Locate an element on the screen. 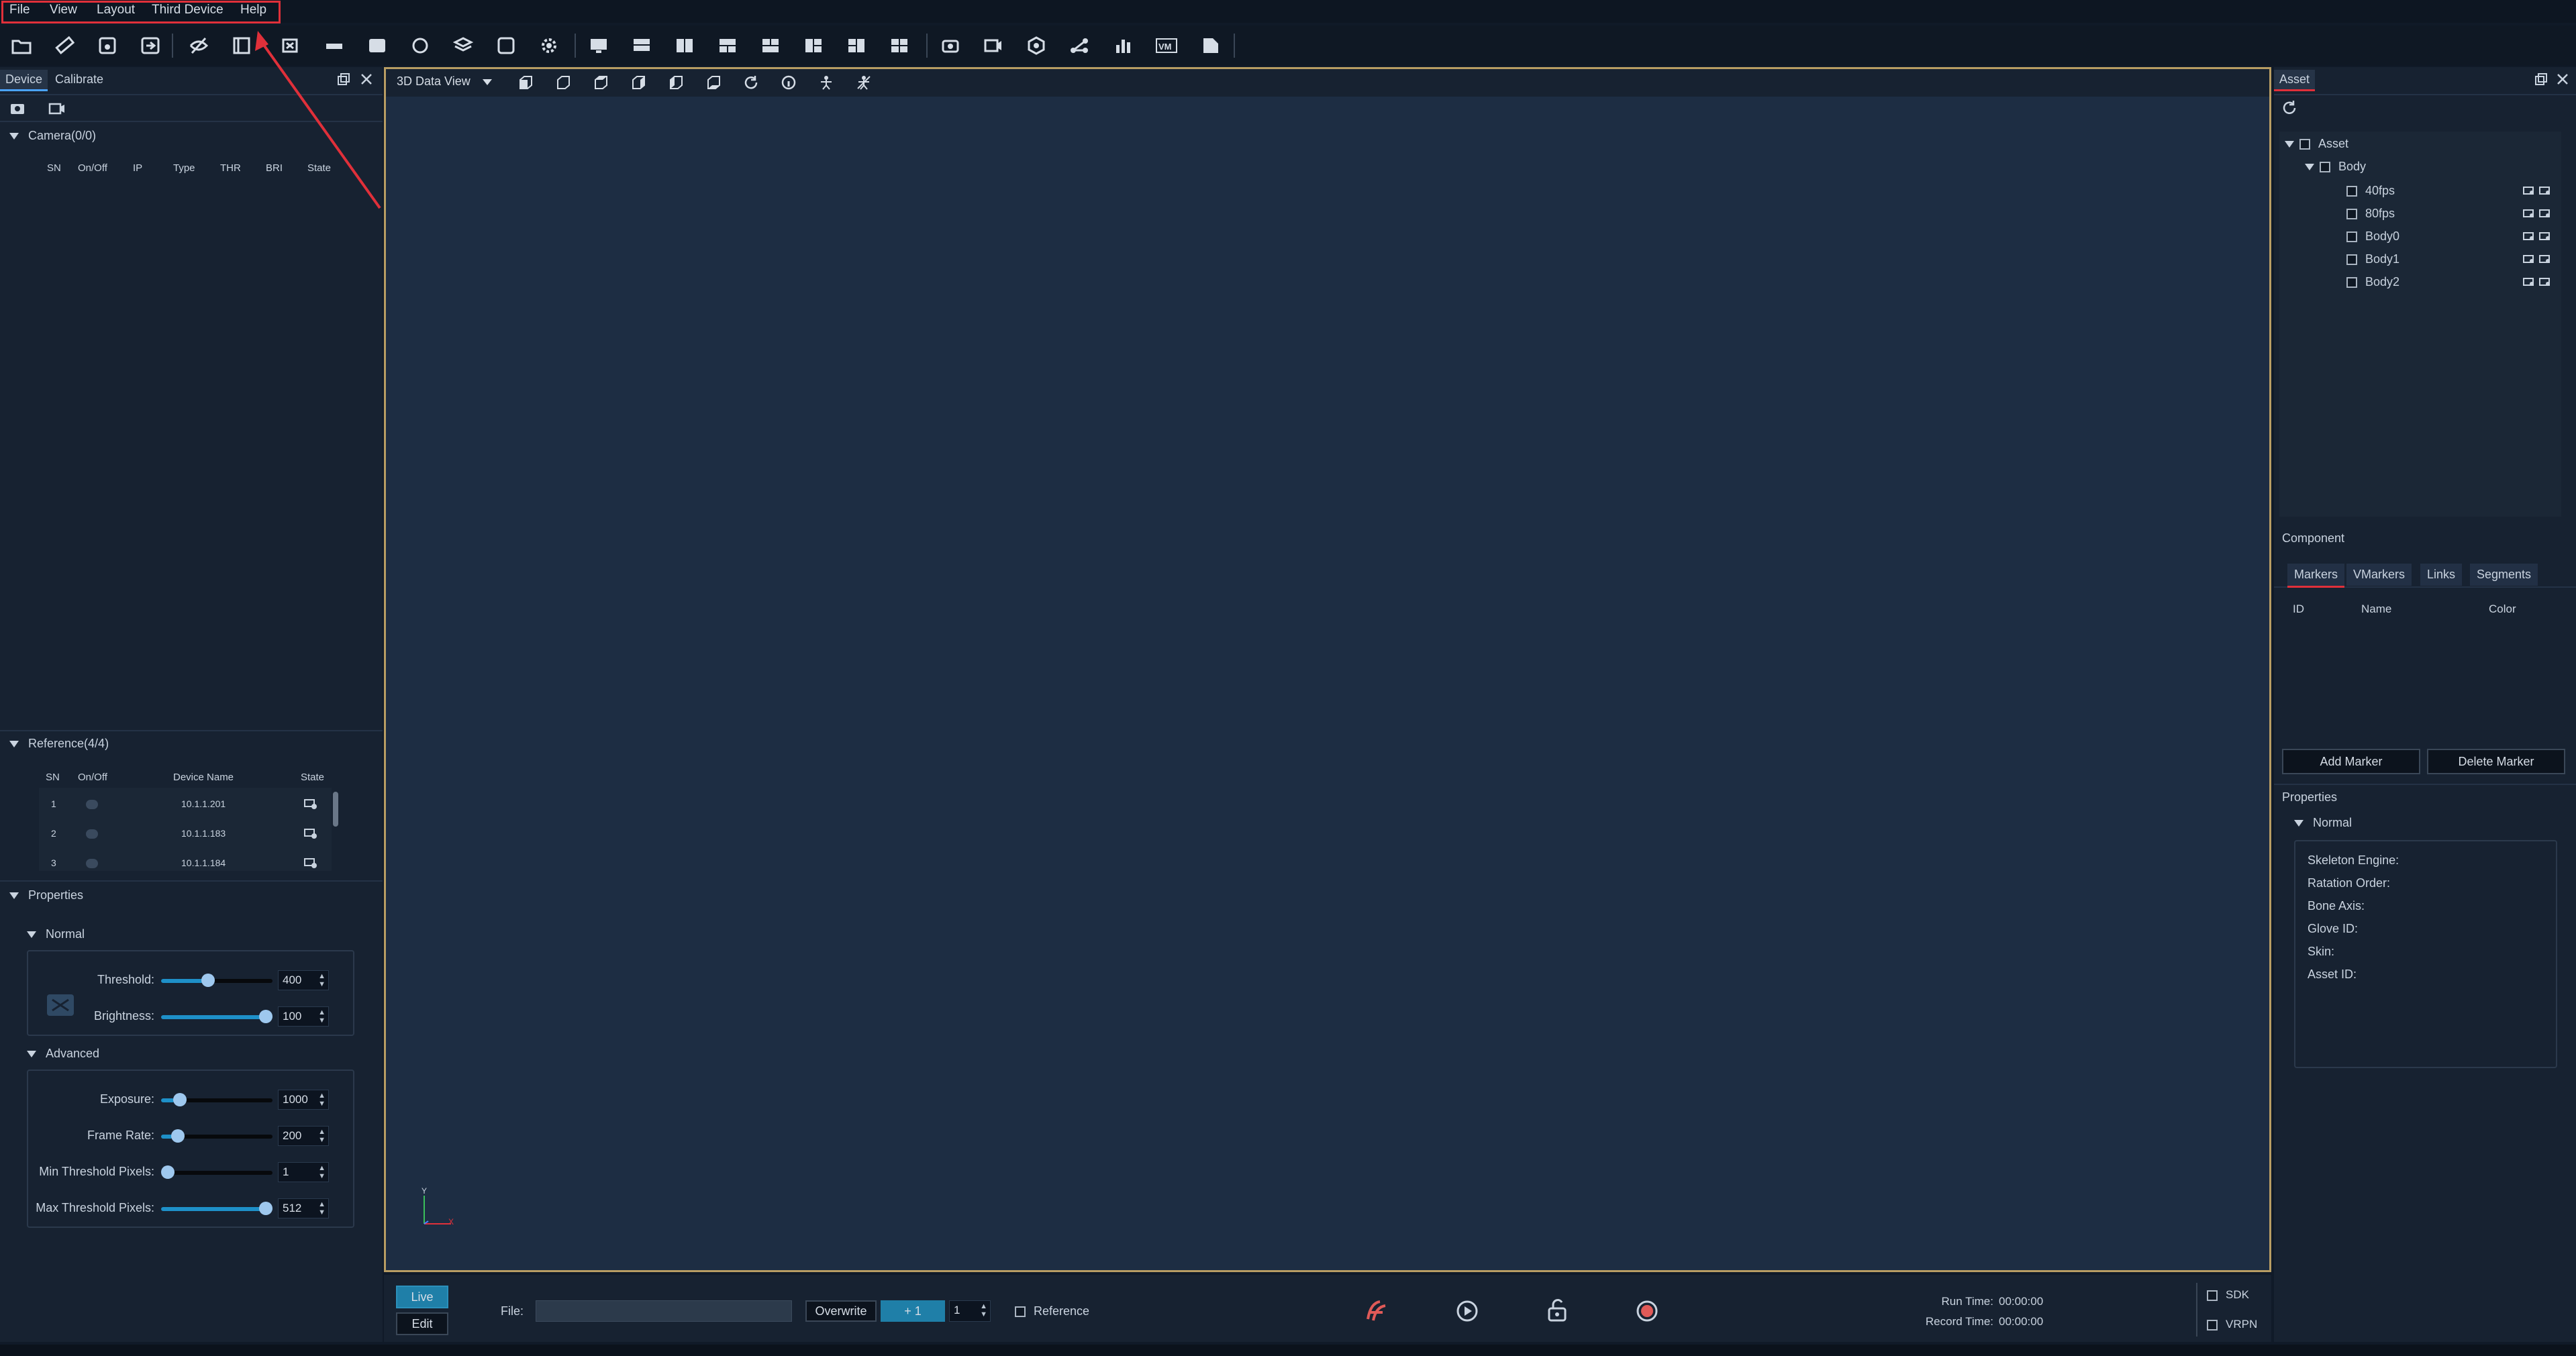 The width and height of the screenshot is (2576, 1356). unlock-icon is located at coordinates (1557, 1312).